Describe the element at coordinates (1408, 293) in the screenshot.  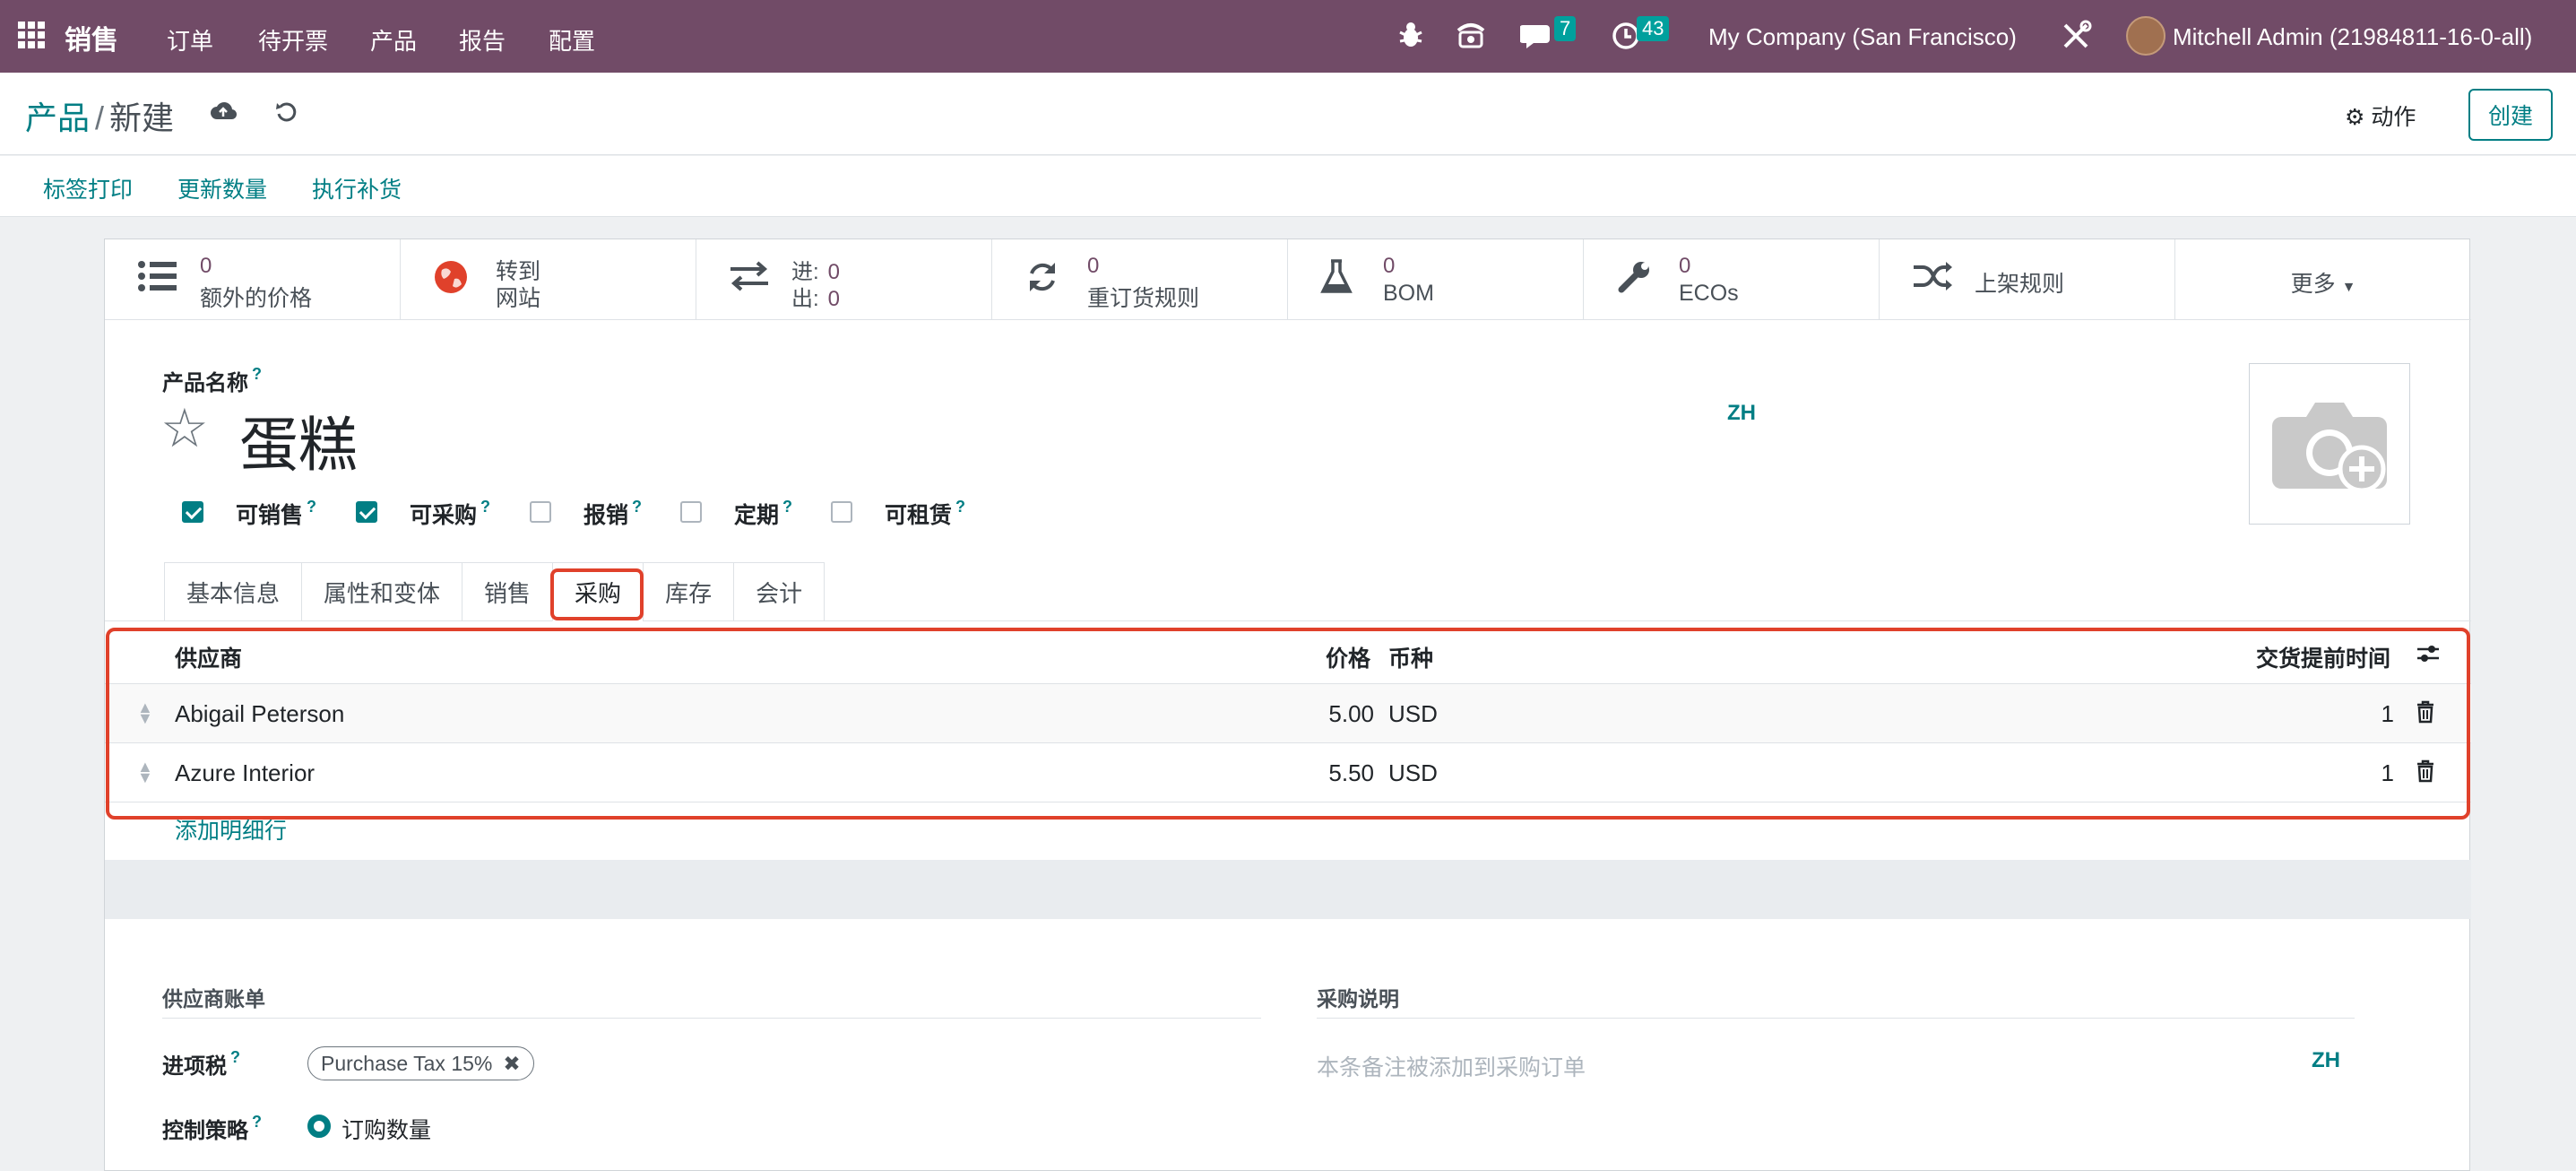
I see `bom-label: BOM` at that location.